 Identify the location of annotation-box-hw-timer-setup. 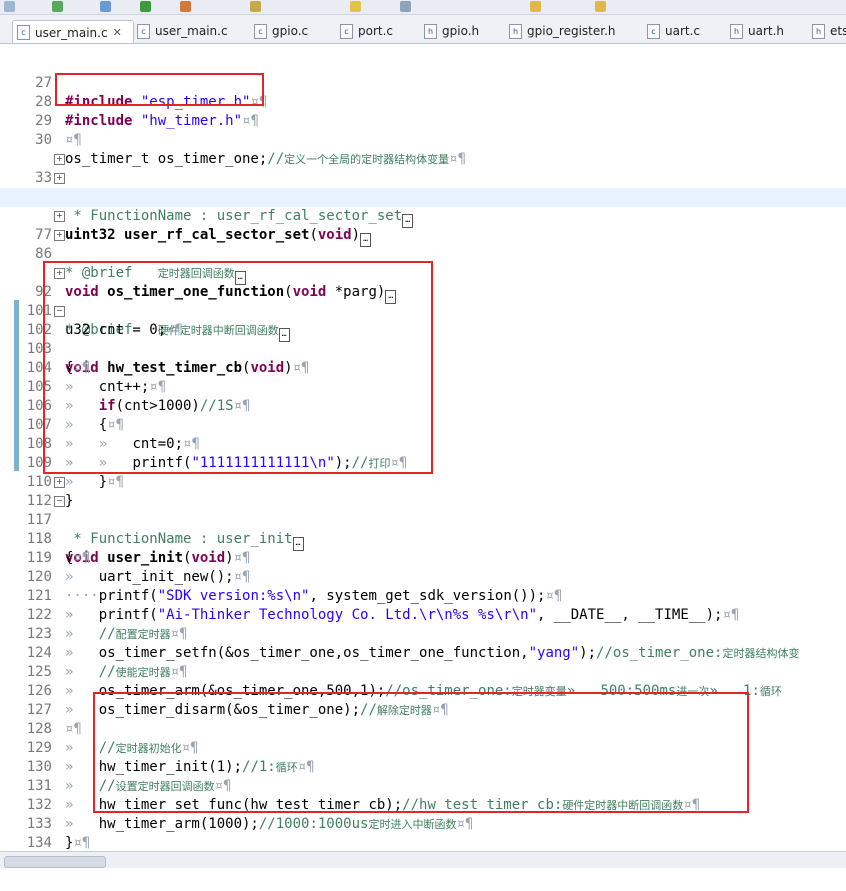
(421, 752).